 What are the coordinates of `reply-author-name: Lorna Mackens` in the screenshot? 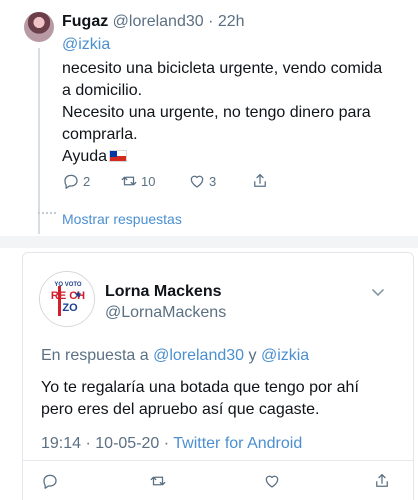 It's located at (163, 292).